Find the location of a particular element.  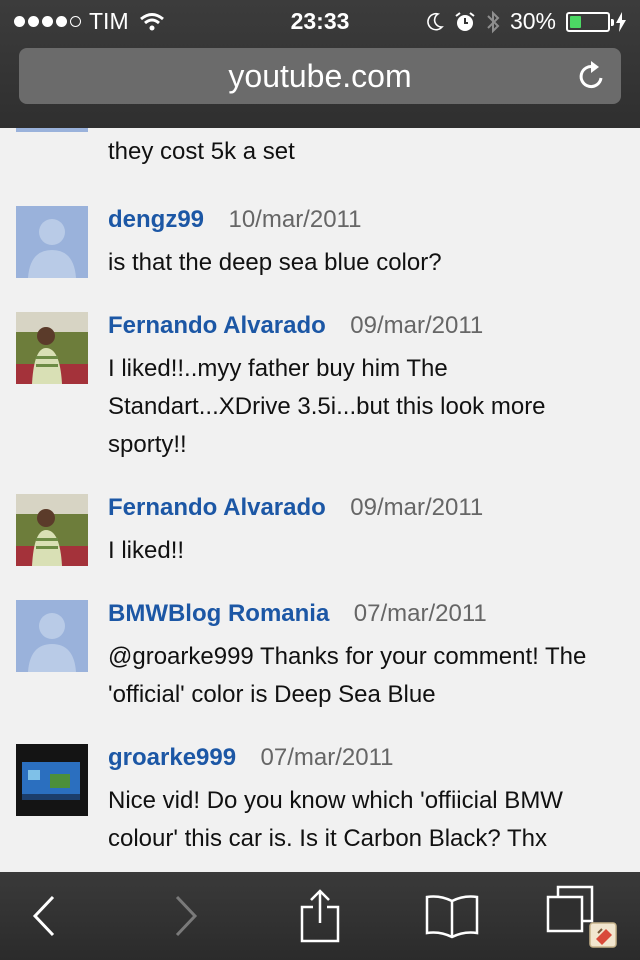

battery-fill is located at coordinates (575, 21).